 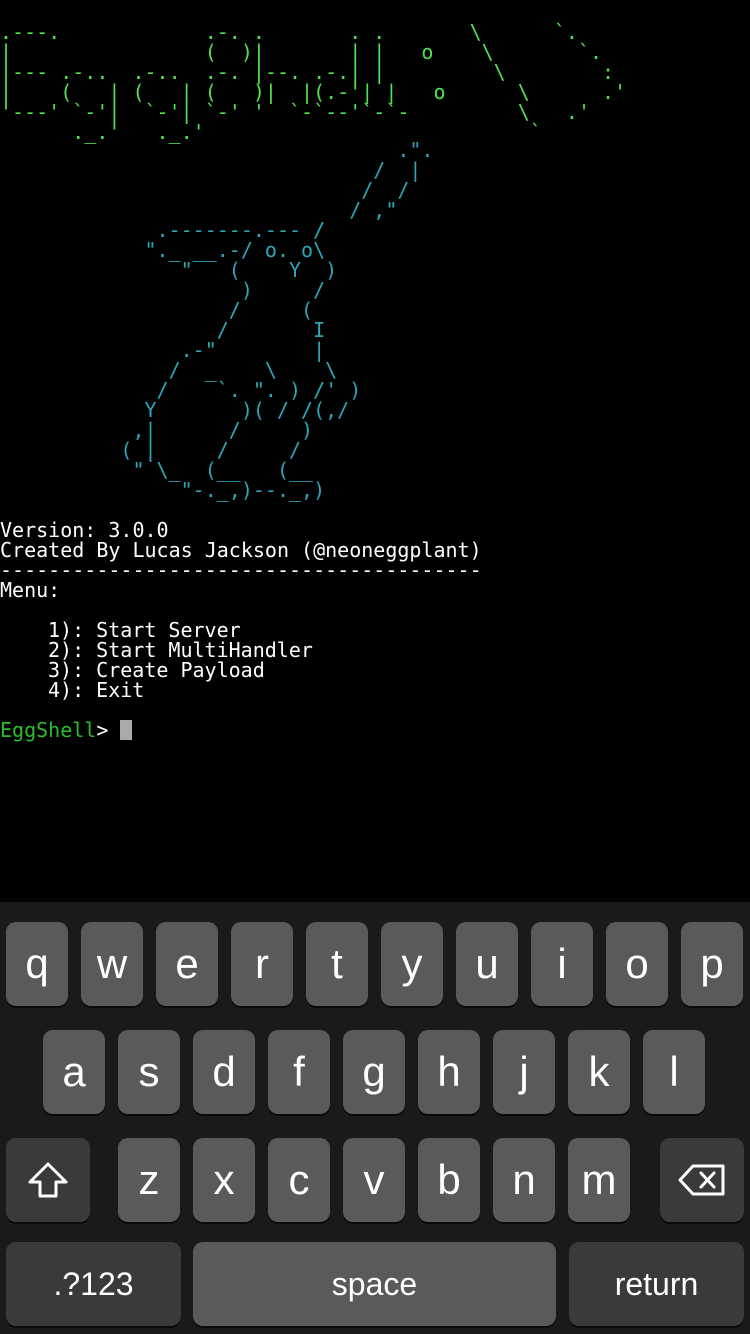 I want to click on key-l: l, so click(x=674, y=1072).